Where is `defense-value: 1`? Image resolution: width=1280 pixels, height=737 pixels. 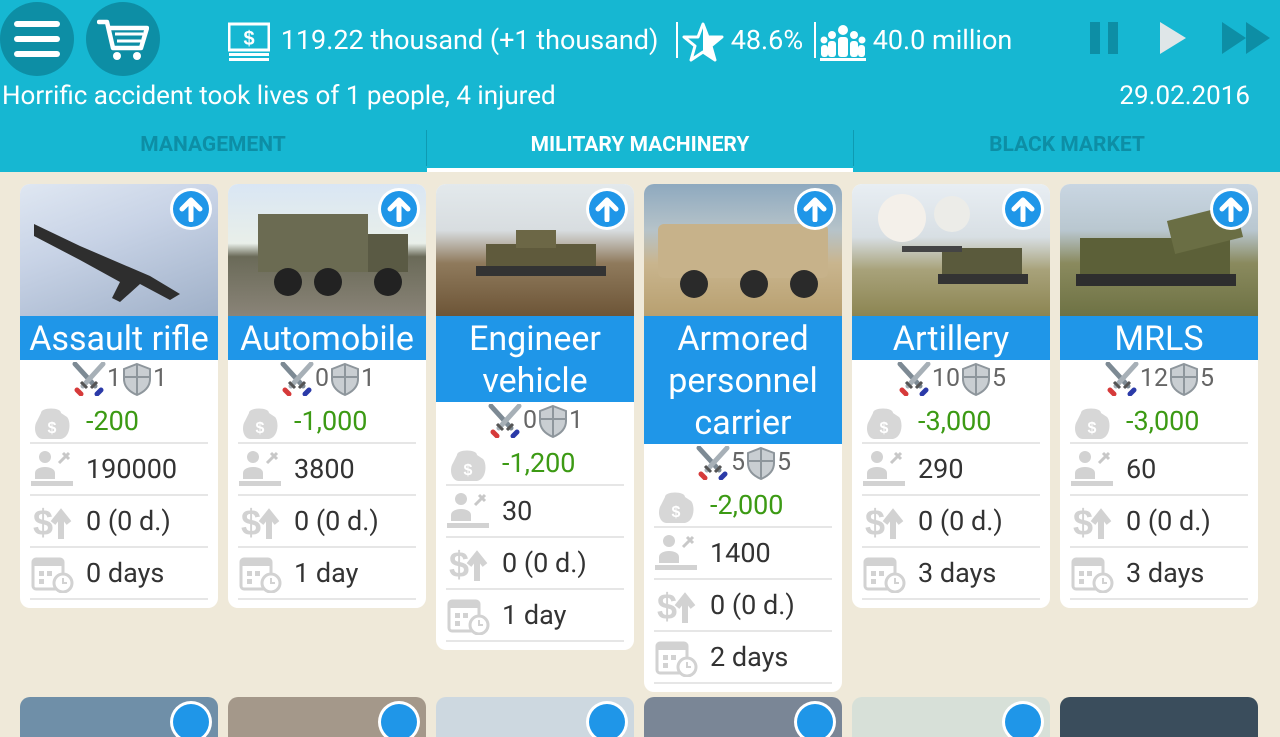
defense-value: 1 is located at coordinates (576, 420).